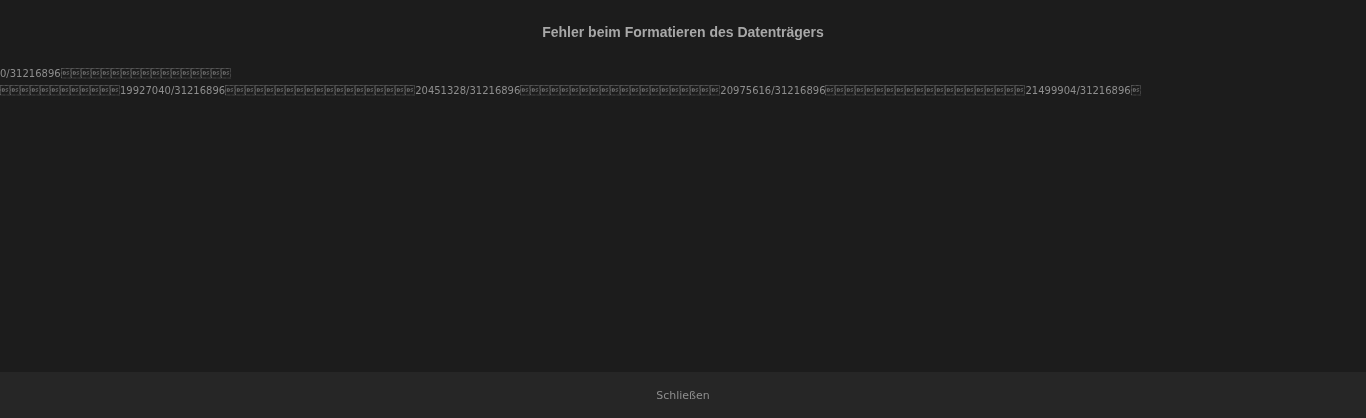 The width and height of the screenshot is (1366, 418). I want to click on error-message-line: 0/31216896, so click(115, 74).